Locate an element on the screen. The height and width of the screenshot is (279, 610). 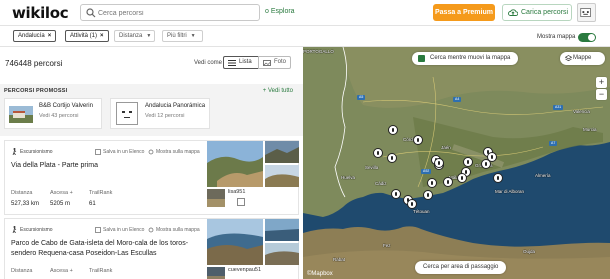
promoted-heading: PERCORSI PROMOSSI is located at coordinates (36, 91).